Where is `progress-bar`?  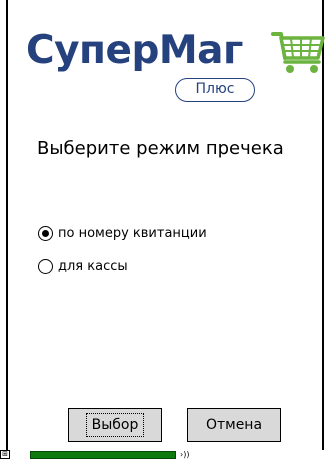
progress-bar is located at coordinates (103, 455).